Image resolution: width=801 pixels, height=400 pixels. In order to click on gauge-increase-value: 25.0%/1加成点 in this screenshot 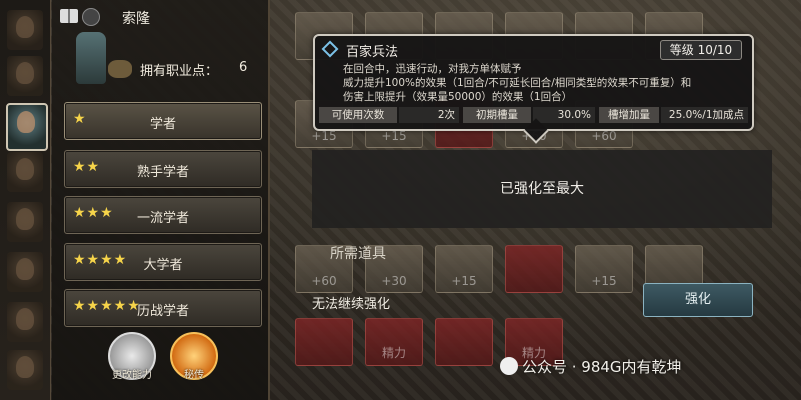, I will do `click(704, 115)`.